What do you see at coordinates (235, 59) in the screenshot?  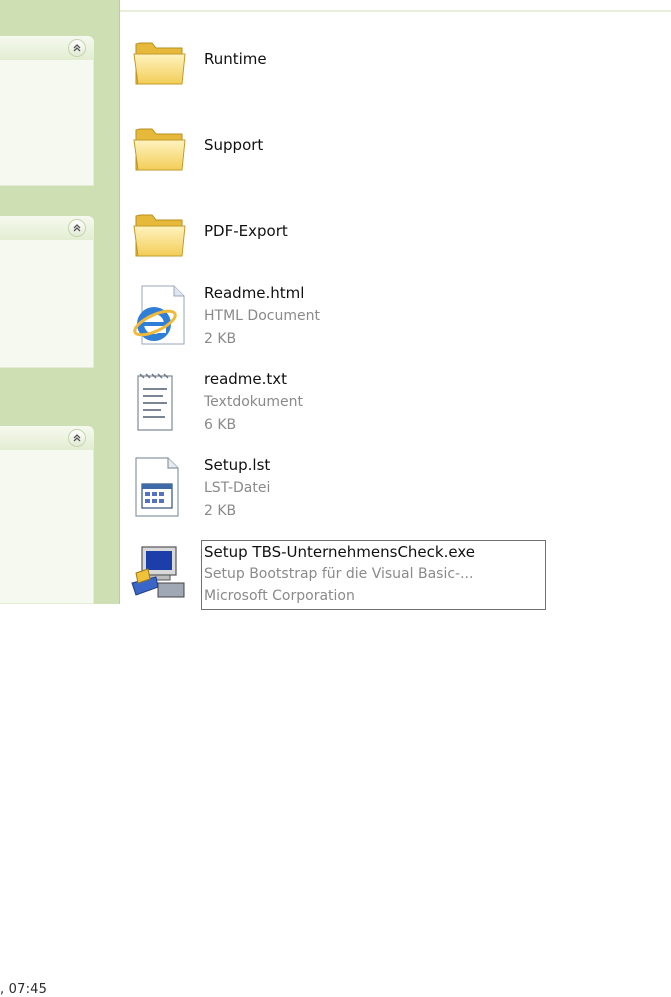 I see `file-name: Runtime` at bounding box center [235, 59].